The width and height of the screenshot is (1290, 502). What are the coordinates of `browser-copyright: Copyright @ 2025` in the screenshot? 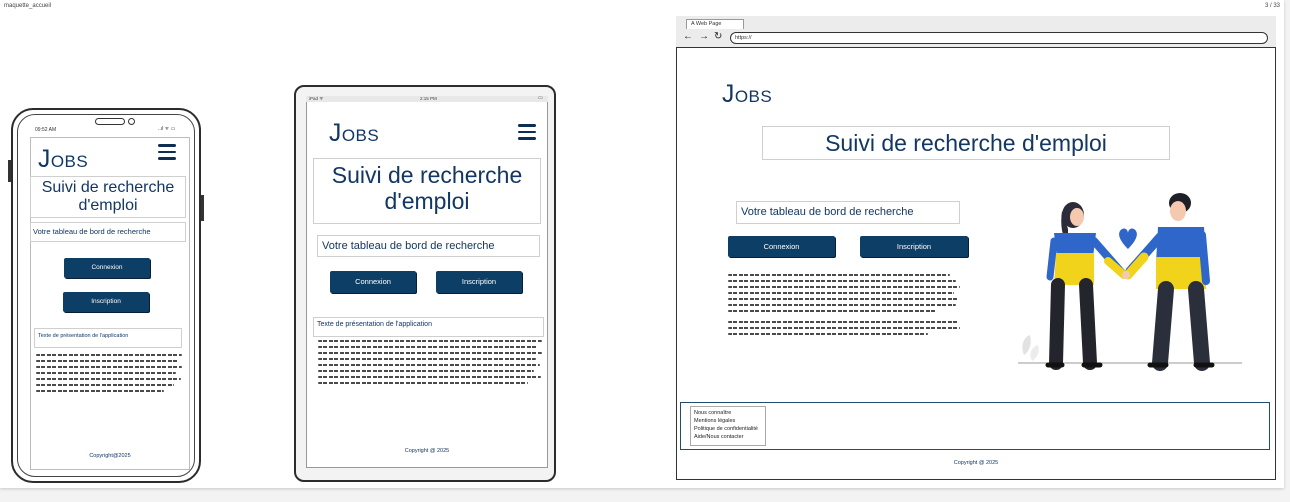 It's located at (976, 463).